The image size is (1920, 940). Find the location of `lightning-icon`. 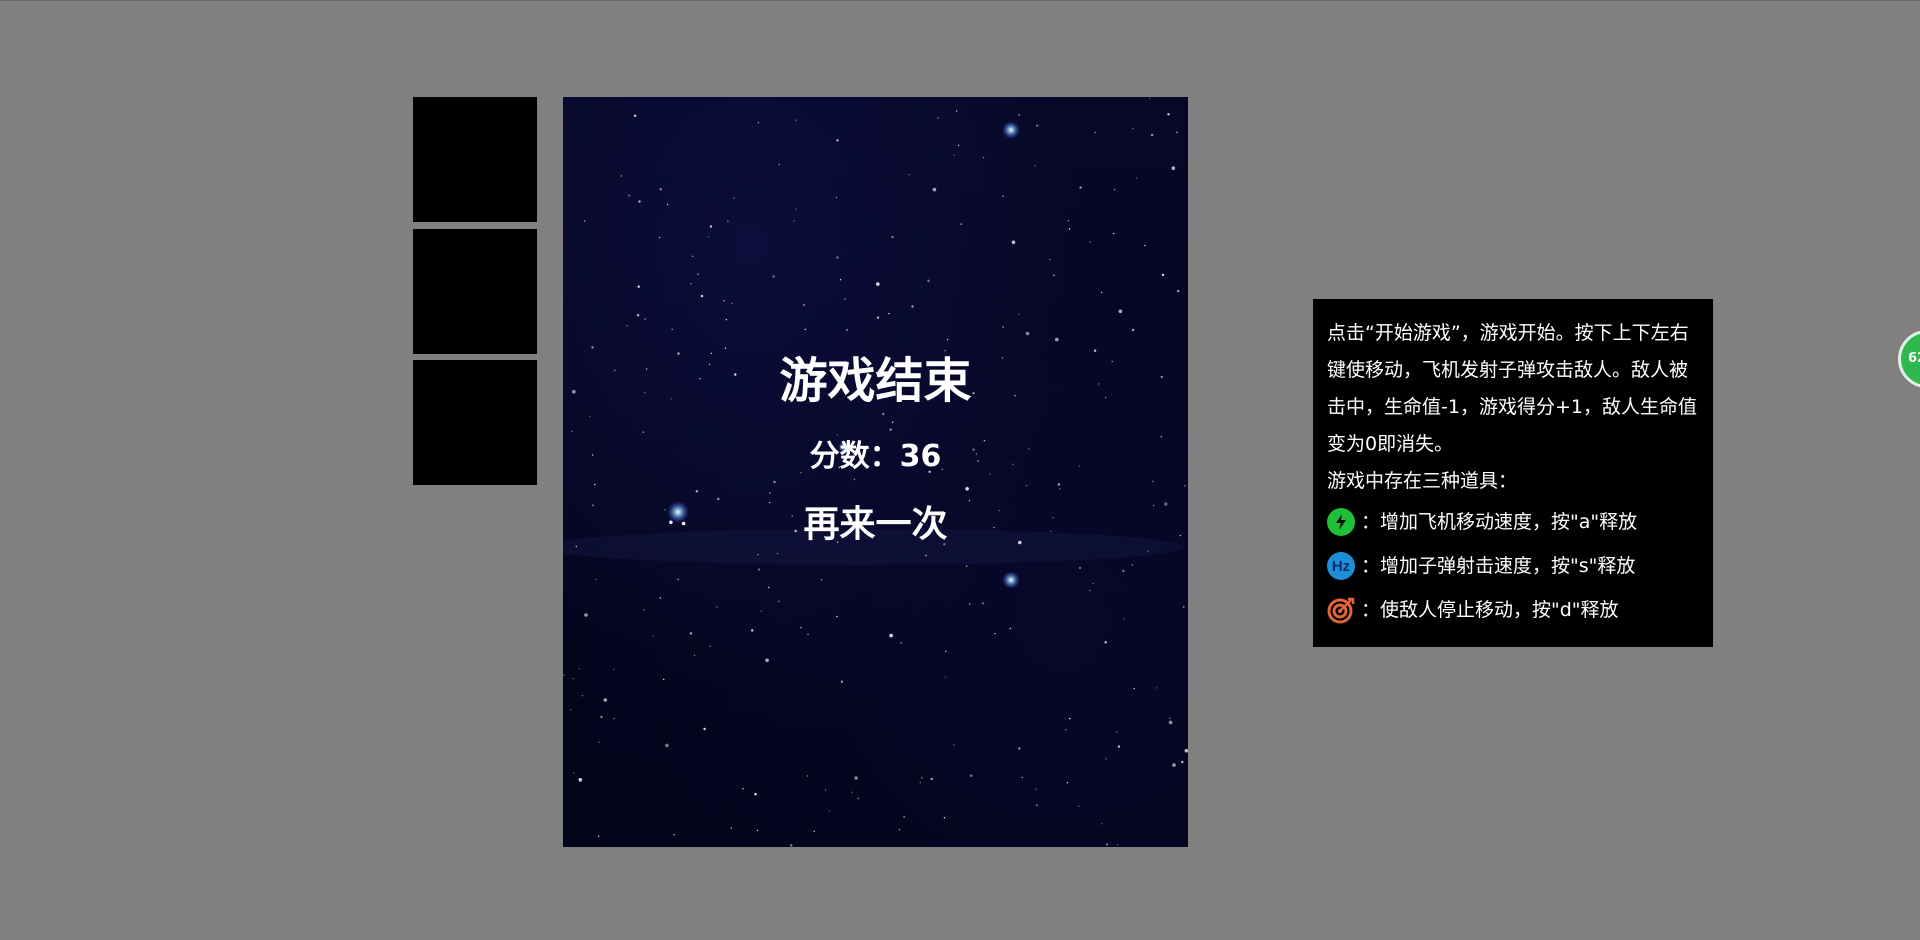

lightning-icon is located at coordinates (1341, 522).